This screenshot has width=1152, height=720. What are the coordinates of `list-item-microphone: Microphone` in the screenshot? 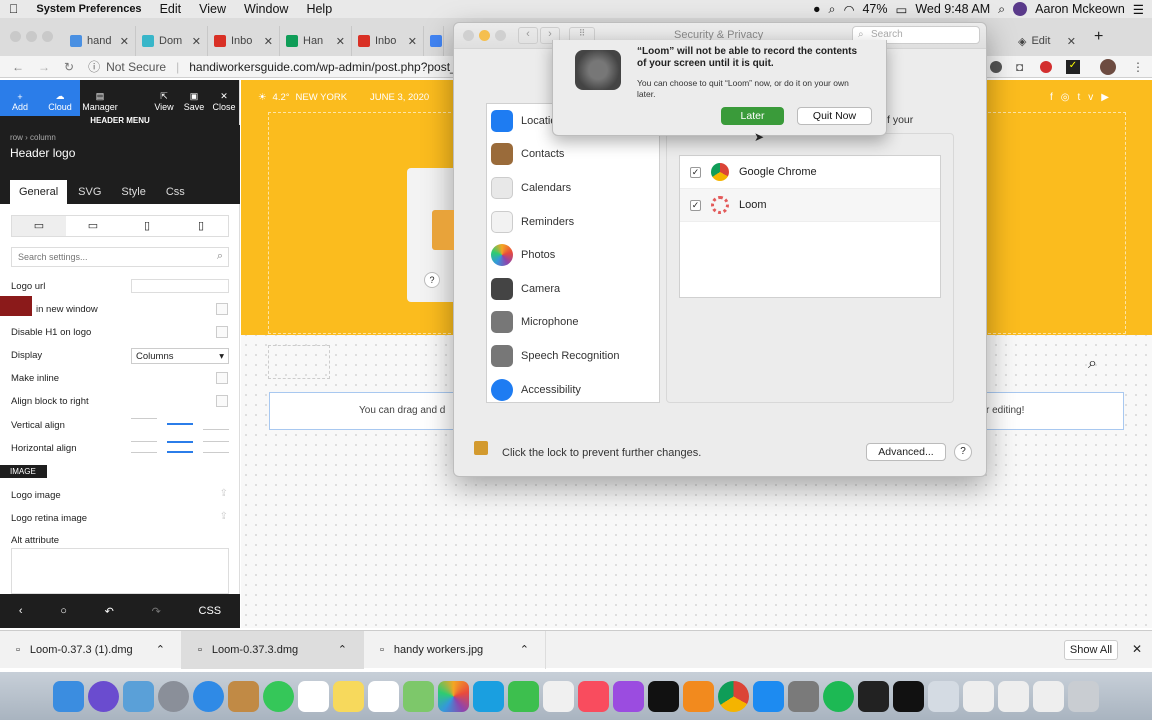 It's located at (573, 323).